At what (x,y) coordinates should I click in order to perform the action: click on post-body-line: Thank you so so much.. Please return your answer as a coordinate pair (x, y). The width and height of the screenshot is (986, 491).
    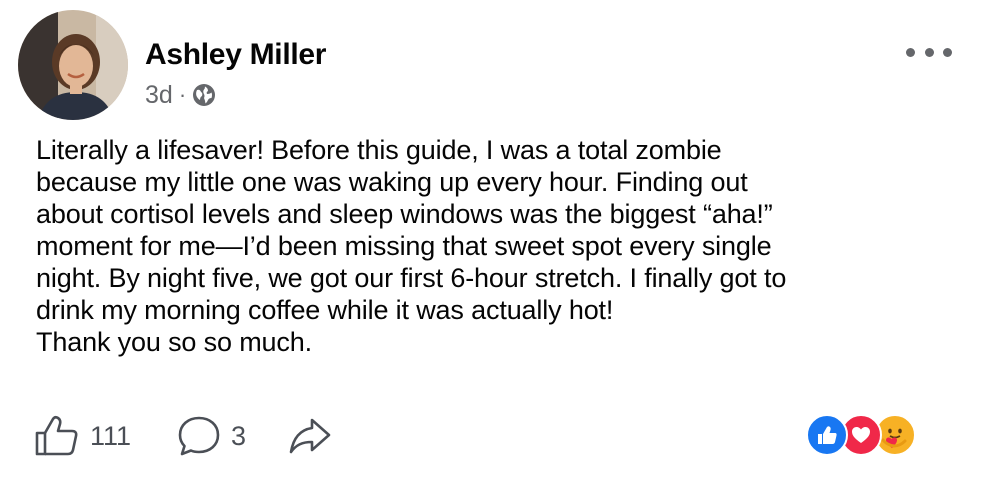
    Looking at the image, I should click on (174, 342).